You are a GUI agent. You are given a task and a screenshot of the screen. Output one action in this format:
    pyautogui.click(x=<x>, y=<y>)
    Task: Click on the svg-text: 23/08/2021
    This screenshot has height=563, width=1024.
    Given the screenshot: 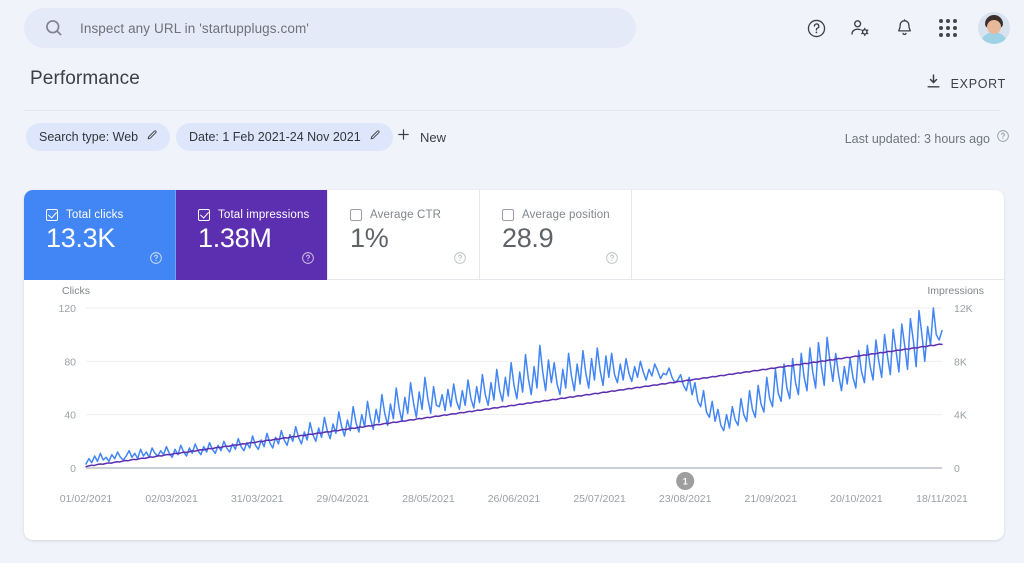 What is the action you would take?
    pyautogui.click(x=685, y=499)
    